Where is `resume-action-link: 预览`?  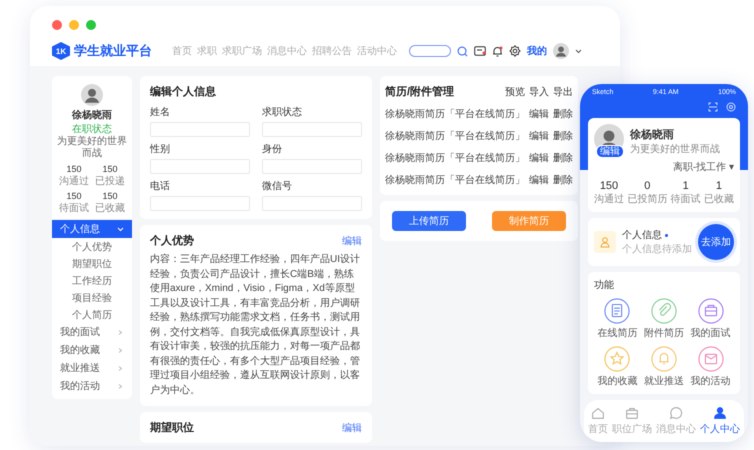 resume-action-link: 预览 is located at coordinates (515, 91).